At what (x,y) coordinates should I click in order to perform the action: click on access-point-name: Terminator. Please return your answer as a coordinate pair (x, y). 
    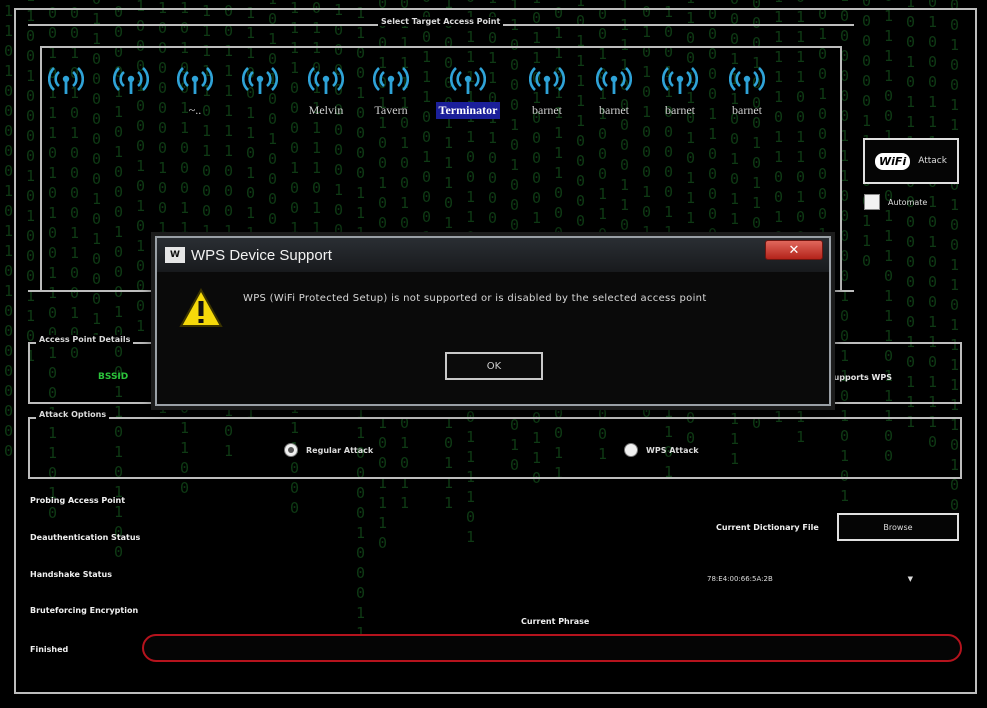
    Looking at the image, I should click on (468, 110).